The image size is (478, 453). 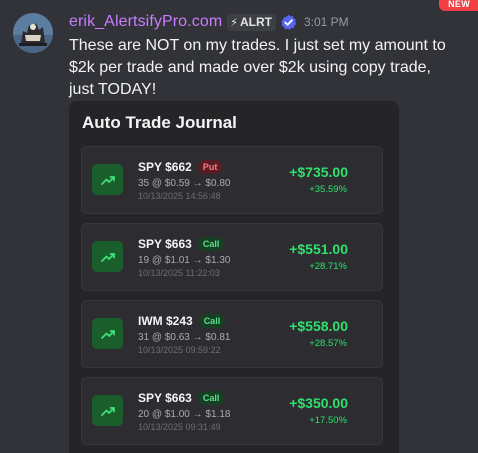 I want to click on server-tag: ⚡ ALRT, so click(x=251, y=22).